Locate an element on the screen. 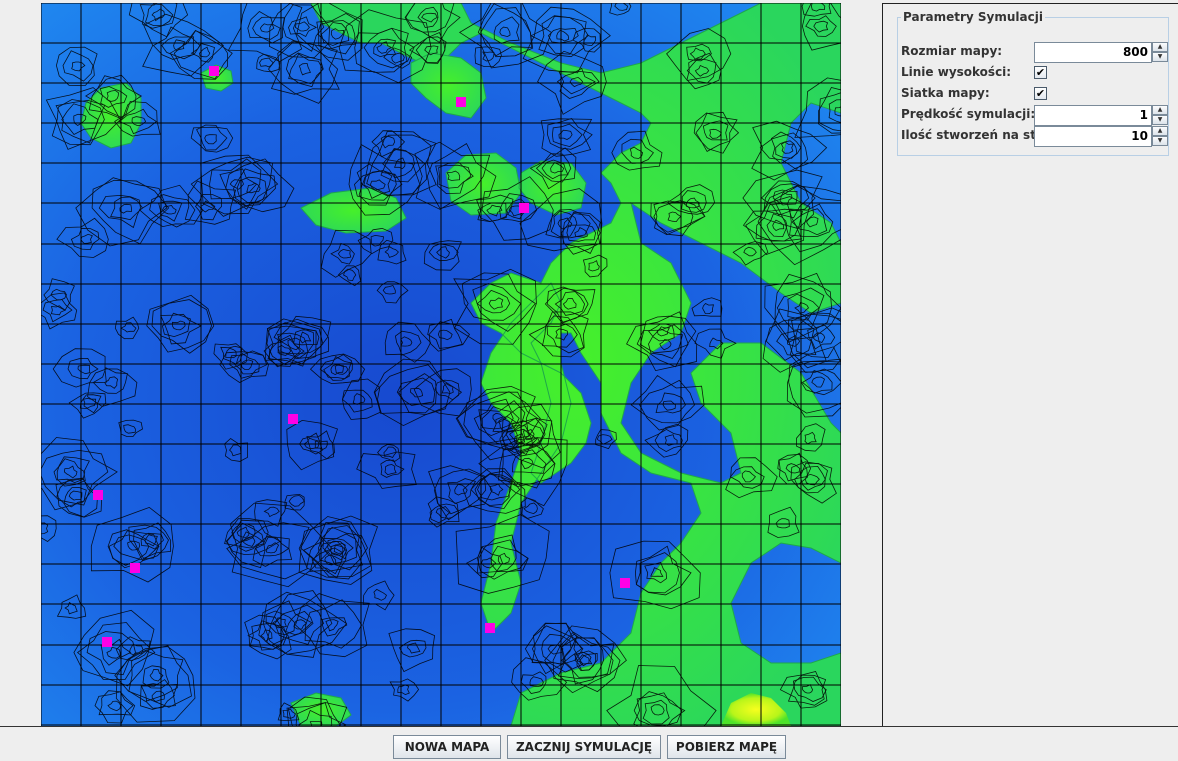  sim-speed-increment-icon: ▲ is located at coordinates (1160, 110).